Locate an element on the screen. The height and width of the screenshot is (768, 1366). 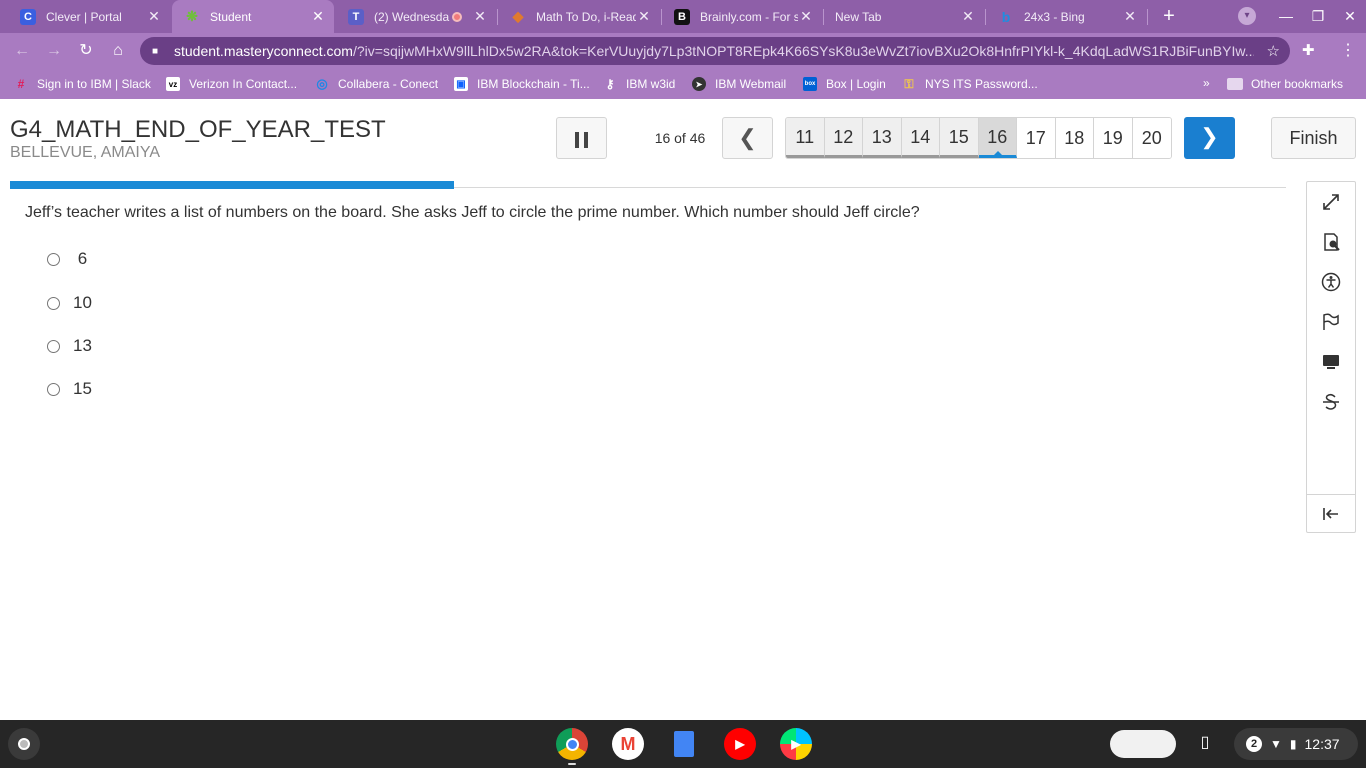
question-number-button: 17 is located at coordinates (1036, 138).